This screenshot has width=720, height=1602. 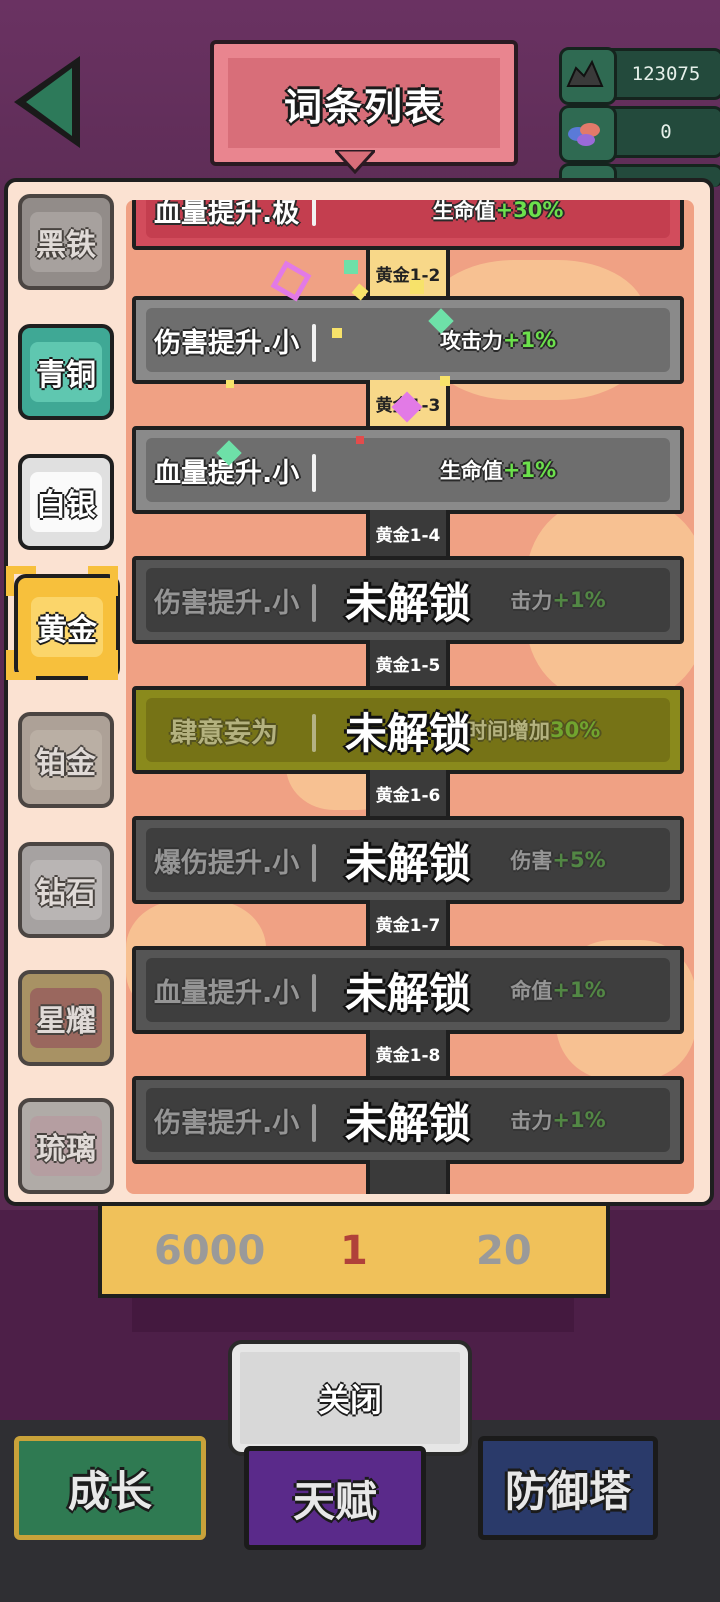 I want to click on tier-tab-label: 星耀, so click(x=66, y=1021).